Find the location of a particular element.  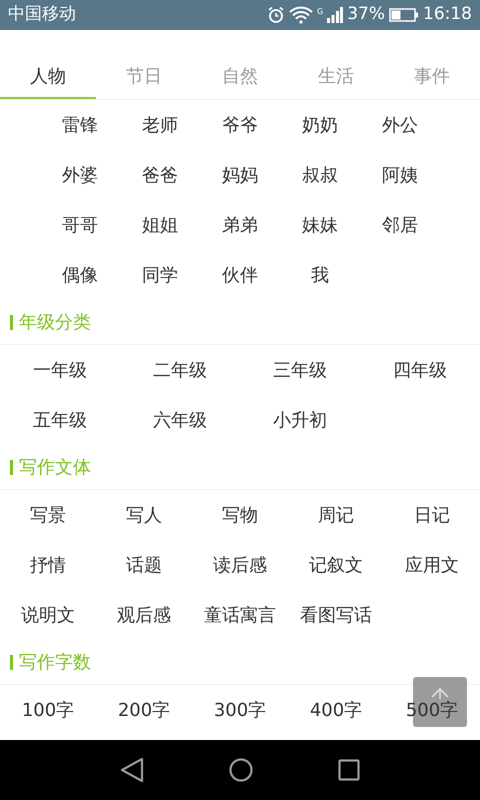

topic-link: 六年级 is located at coordinates (180, 420).